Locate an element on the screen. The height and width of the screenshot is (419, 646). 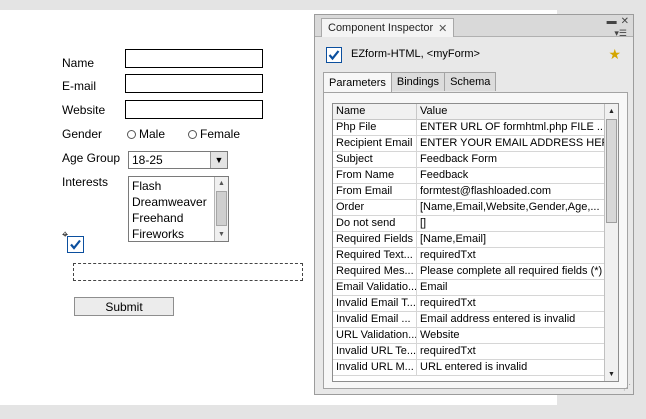
name-label: Name is located at coordinates (78, 63).